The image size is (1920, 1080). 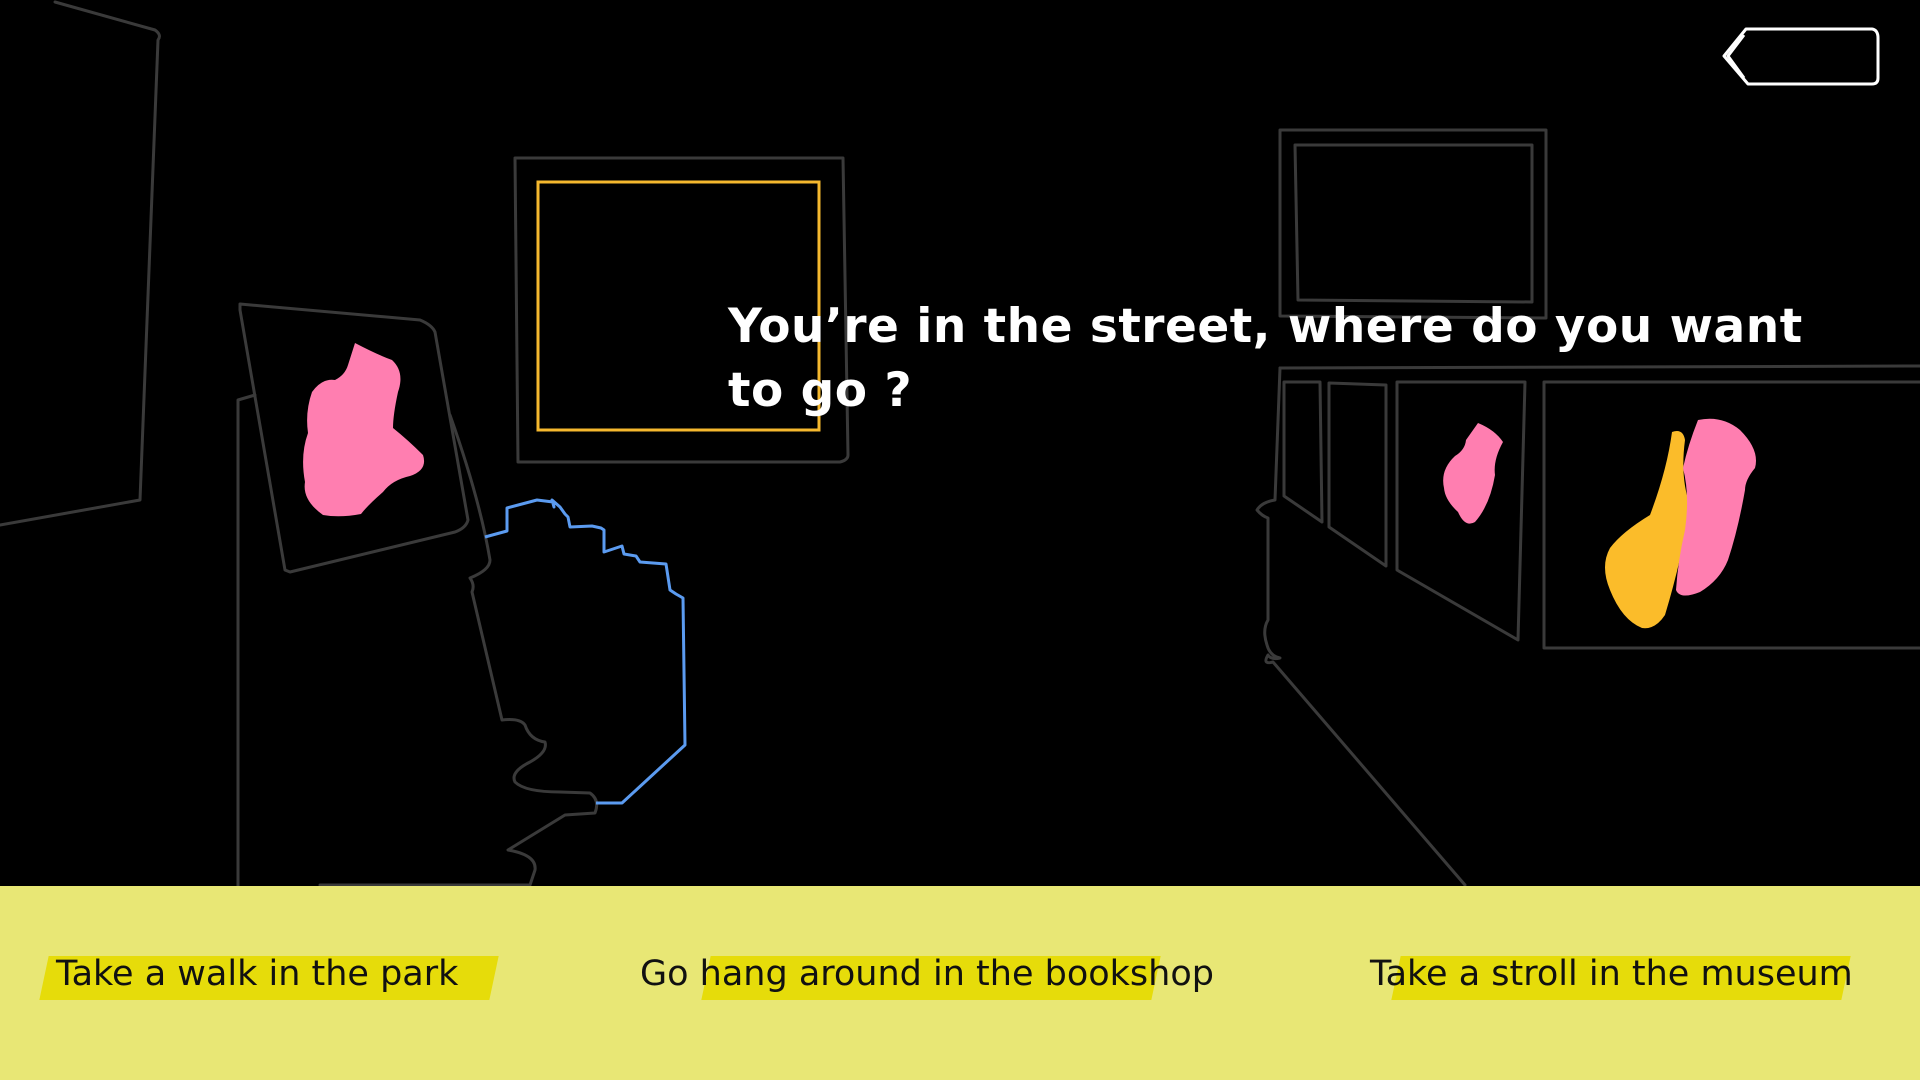 I want to click on choice-label: Go hang around in the bookshop, so click(x=927, y=974).